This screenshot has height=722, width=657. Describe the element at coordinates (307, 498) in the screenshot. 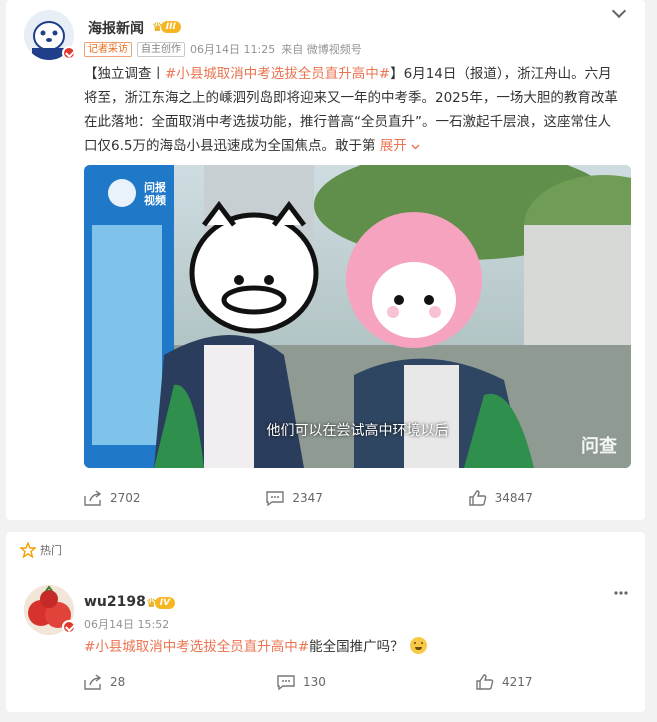

I see `comment-count: 2347` at that location.